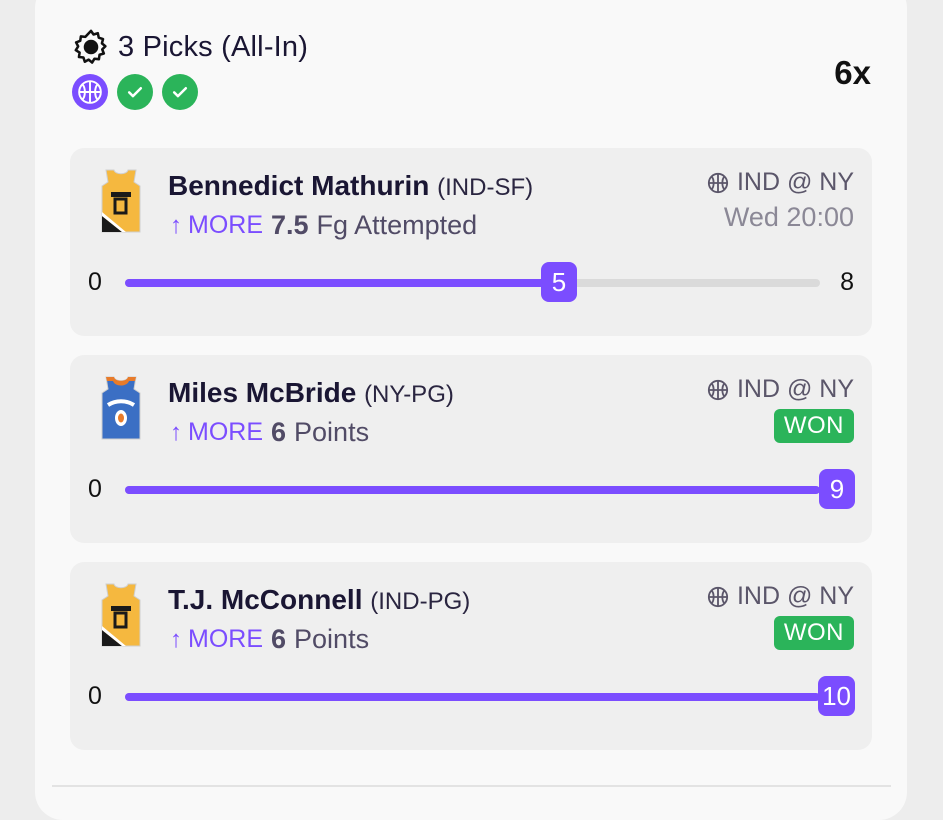 The image size is (943, 820). I want to click on progress-track: 10, so click(490, 696).